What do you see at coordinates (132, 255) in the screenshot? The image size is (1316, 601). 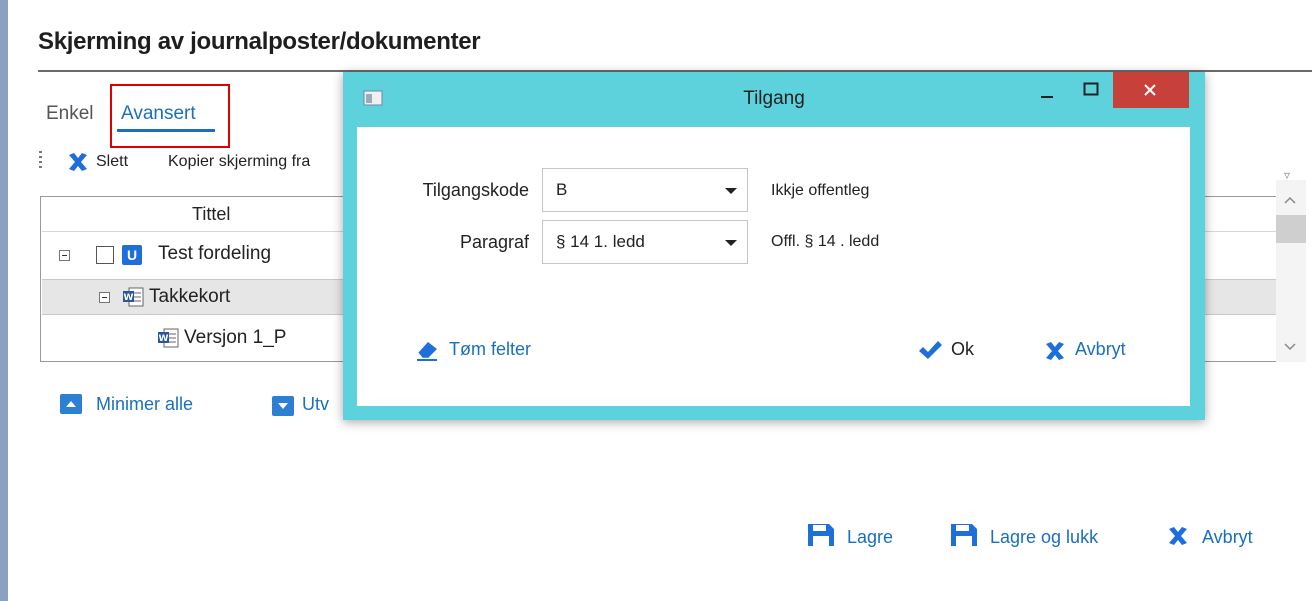 I see `u-icon: U` at bounding box center [132, 255].